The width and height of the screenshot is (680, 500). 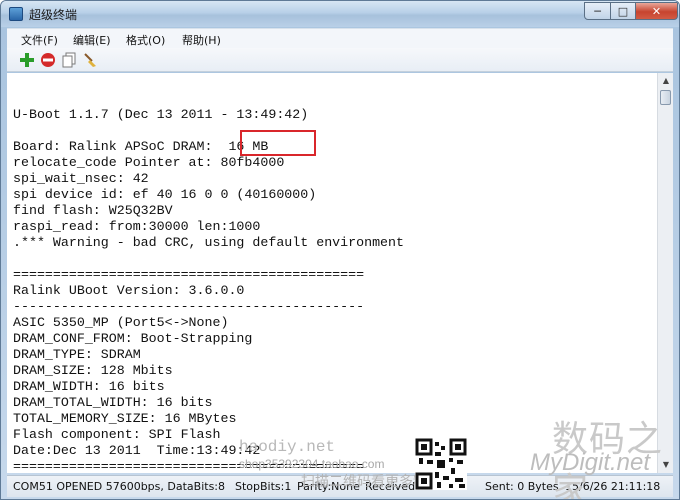 What do you see at coordinates (656, 11) in the screenshot?
I see `close-button: ✕` at bounding box center [656, 11].